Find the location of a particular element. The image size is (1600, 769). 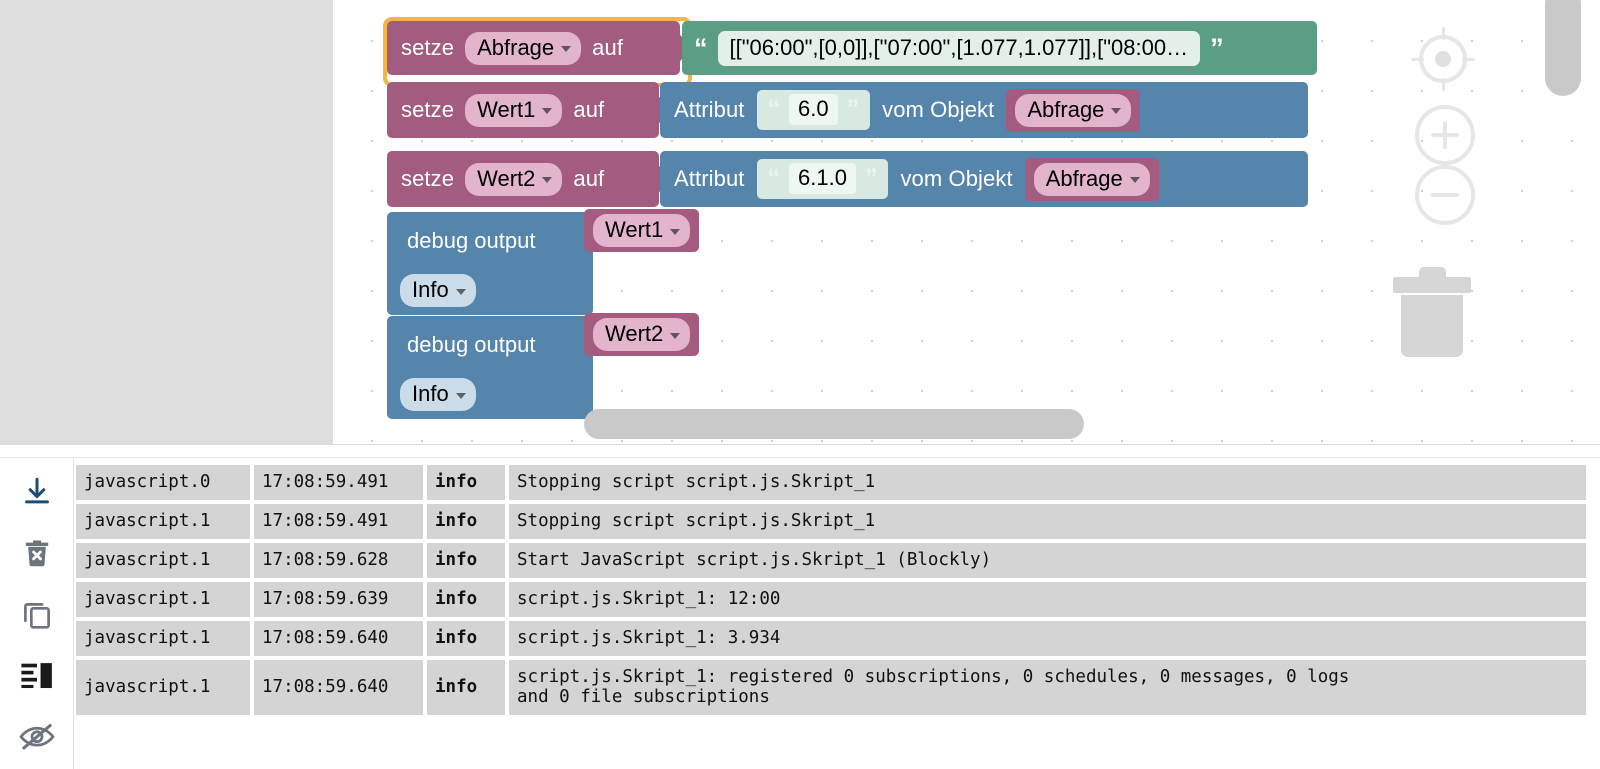

hide-log-button is located at coordinates (37, 736).